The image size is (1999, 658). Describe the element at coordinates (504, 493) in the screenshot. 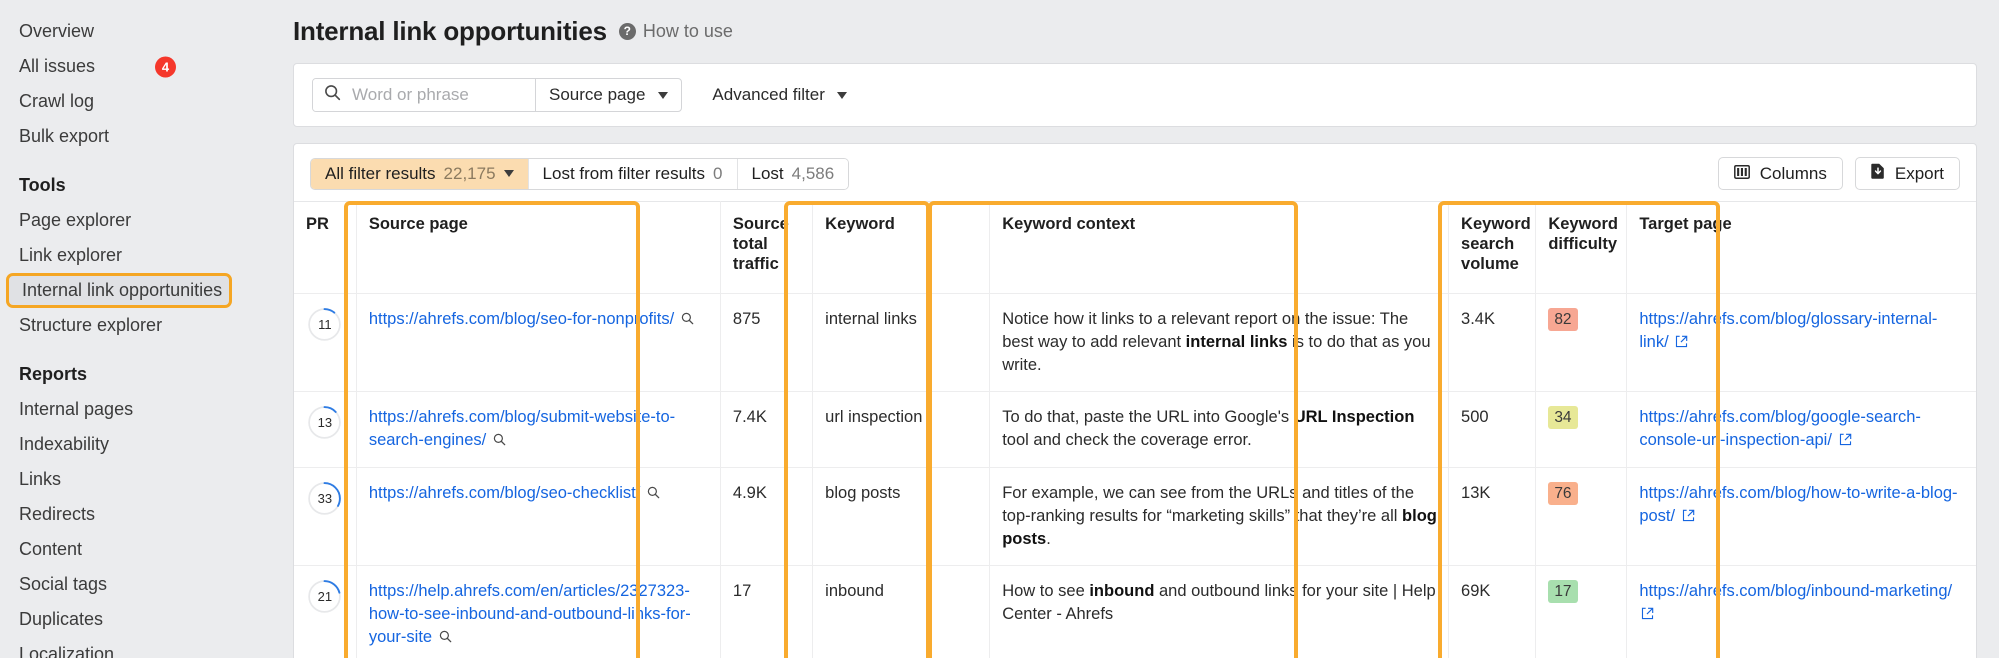

I see `source-page-link: https://ahrefs.com/blog/seo-checklist/` at that location.